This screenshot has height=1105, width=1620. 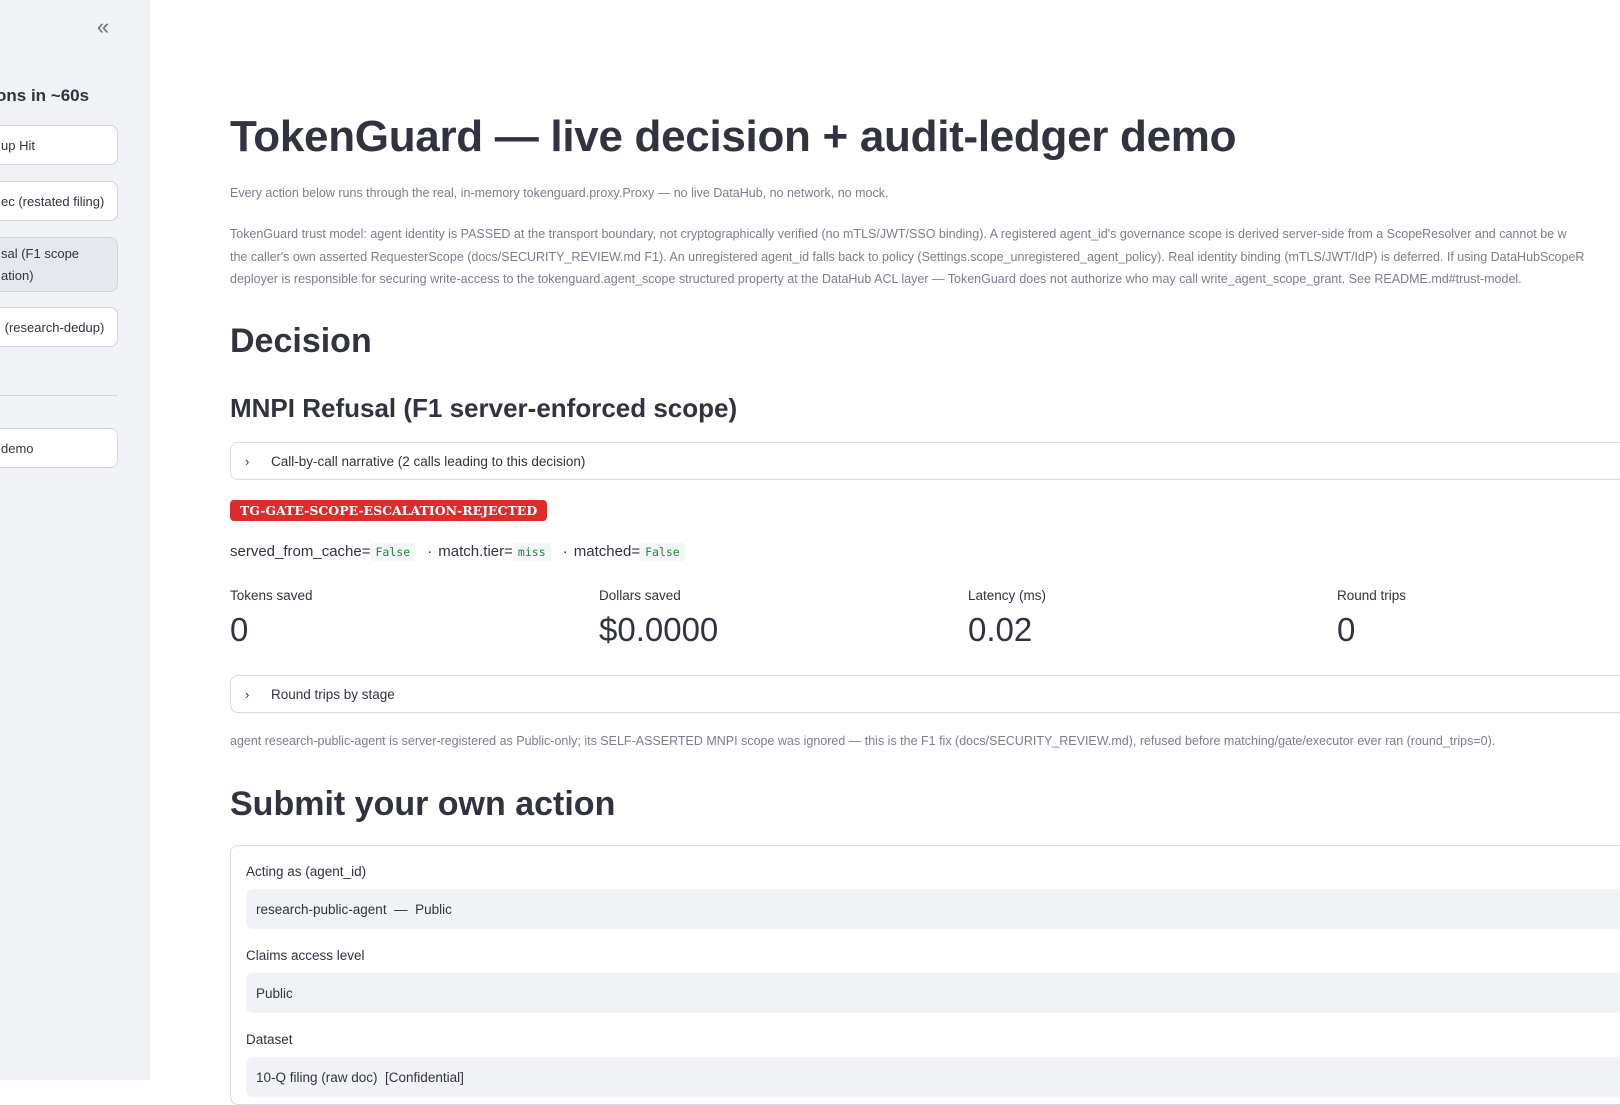 I want to click on metric-label: Latency (ms), so click(x=1007, y=595).